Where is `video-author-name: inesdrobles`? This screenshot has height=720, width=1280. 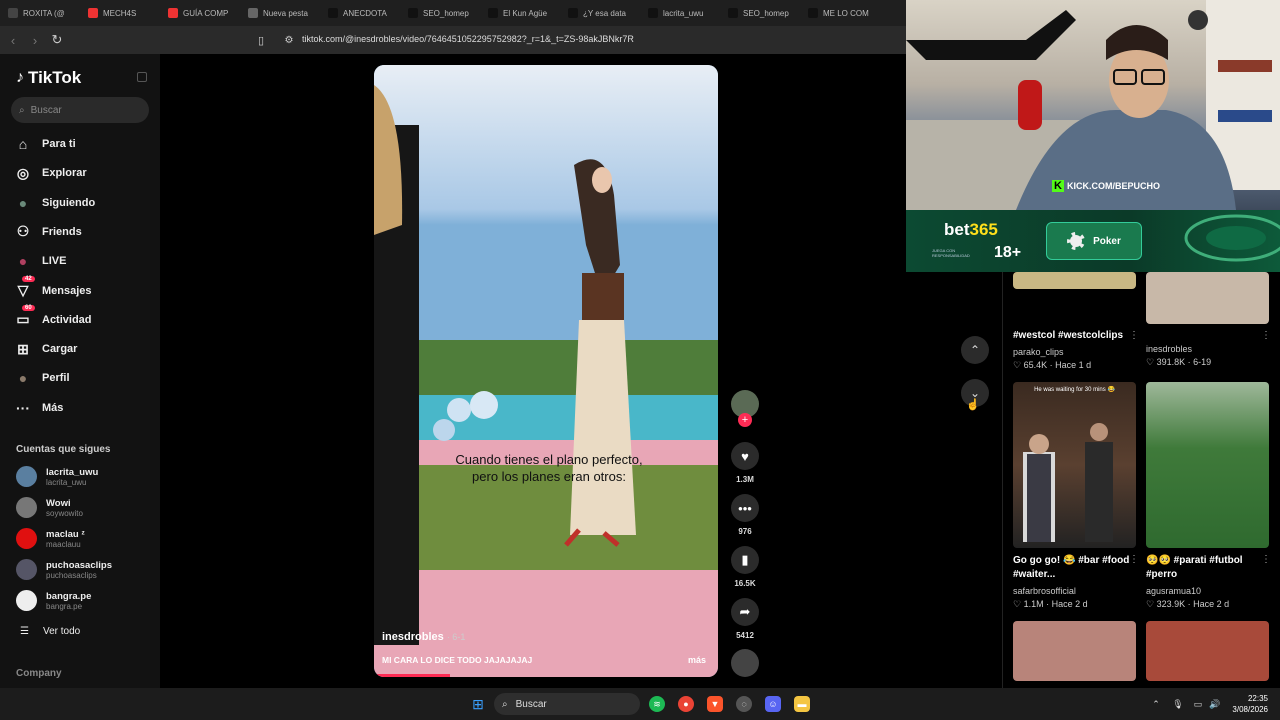 video-author-name: inesdrobles is located at coordinates (413, 637).